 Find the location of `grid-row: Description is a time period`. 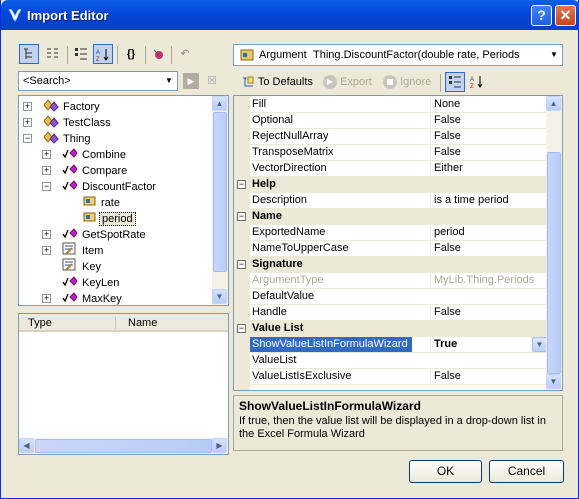

grid-row: Description is a time period is located at coordinates (399, 201).